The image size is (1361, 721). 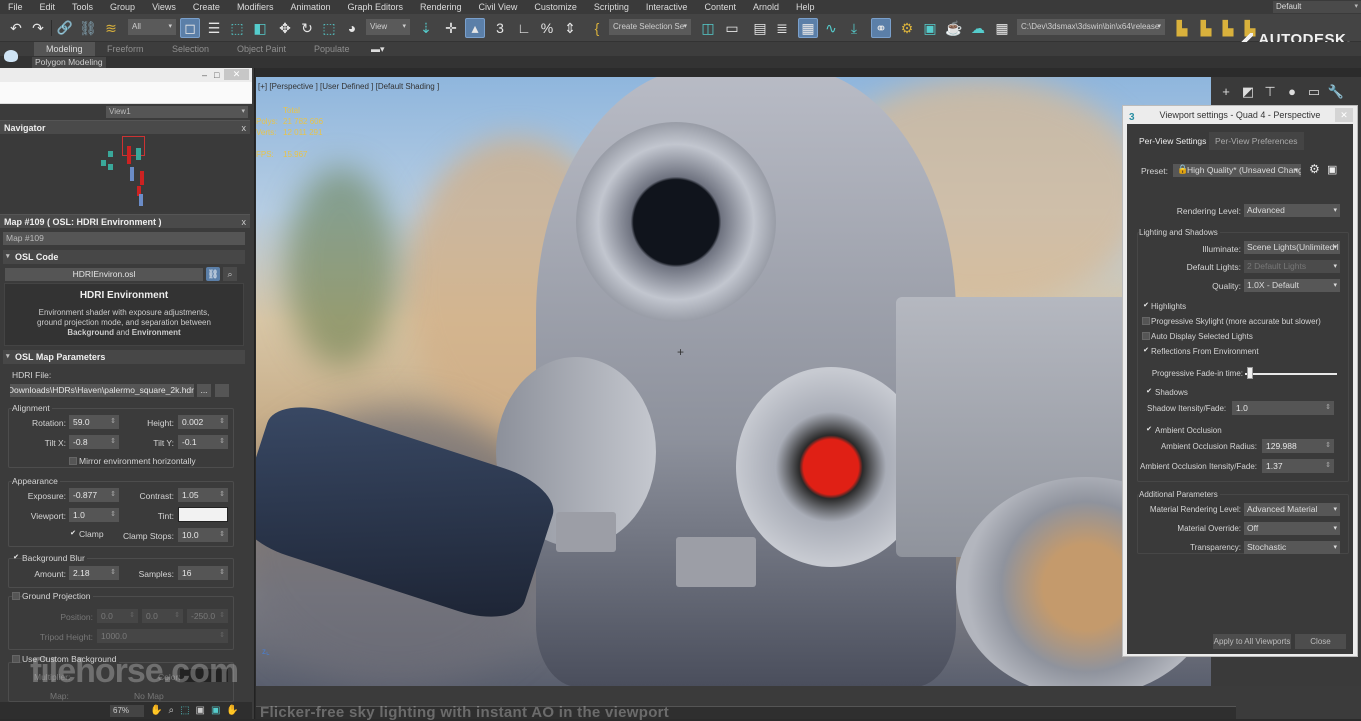 What do you see at coordinates (204, 75) in the screenshot?
I see `minimize-icon: –` at bounding box center [204, 75].